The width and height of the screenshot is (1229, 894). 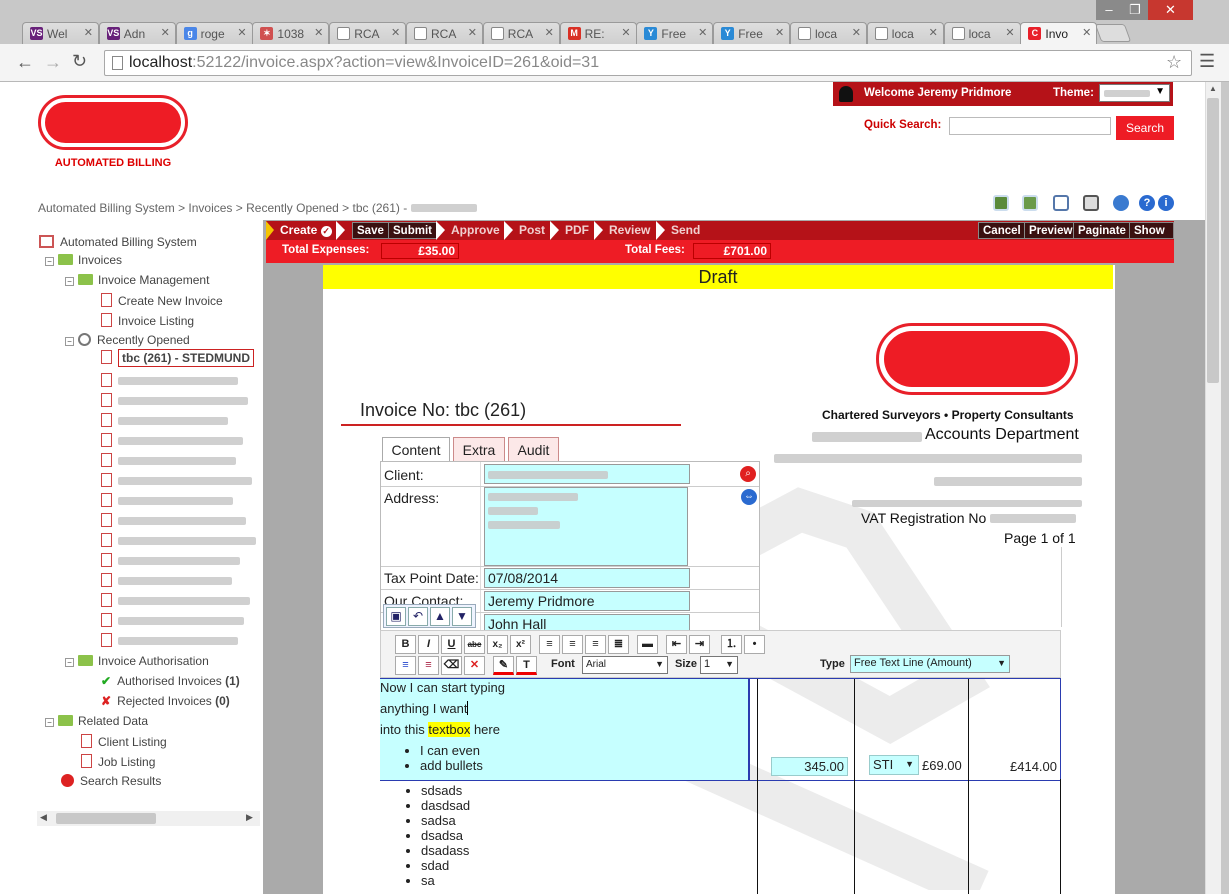 What do you see at coordinates (625, 665) in the screenshot?
I see `font-select: Arial ▼` at bounding box center [625, 665].